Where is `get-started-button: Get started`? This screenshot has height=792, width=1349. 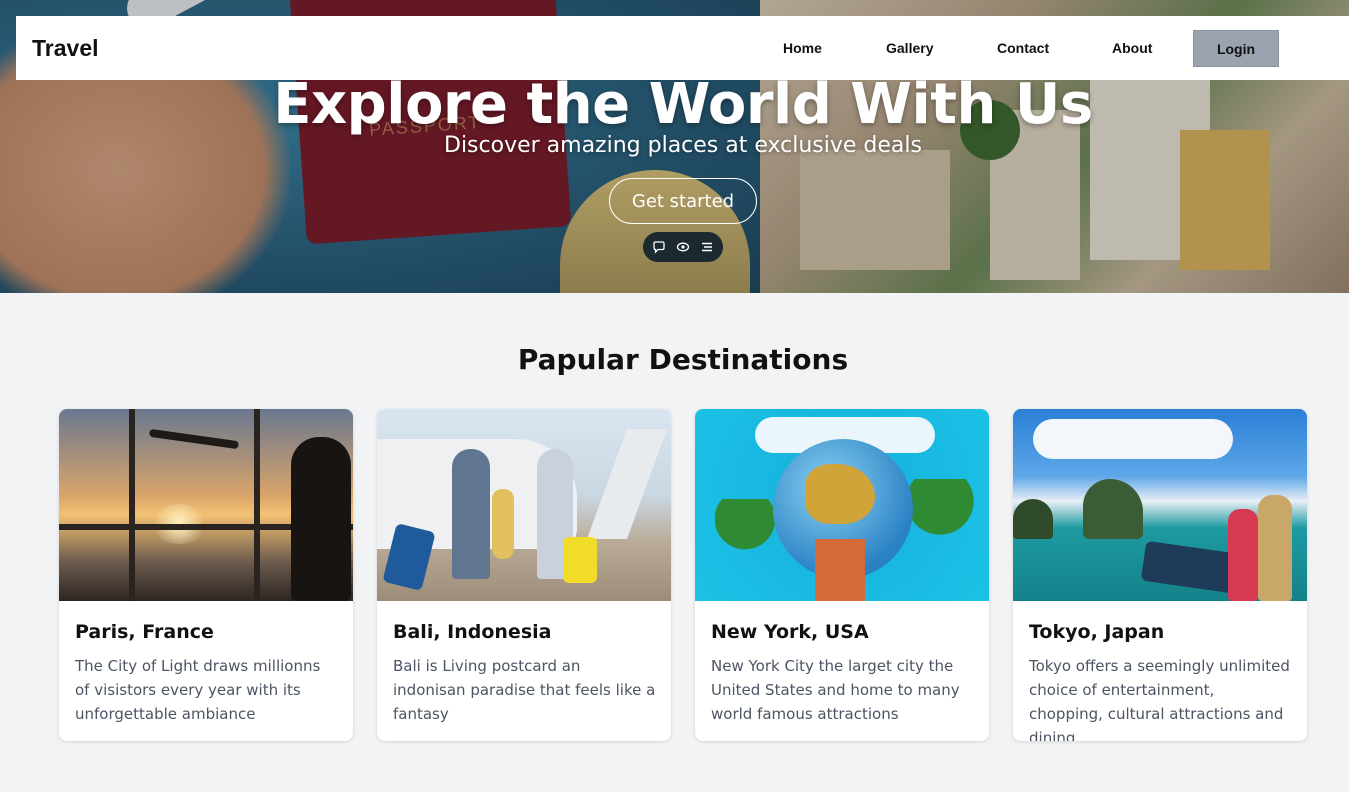 get-started-button: Get started is located at coordinates (683, 201).